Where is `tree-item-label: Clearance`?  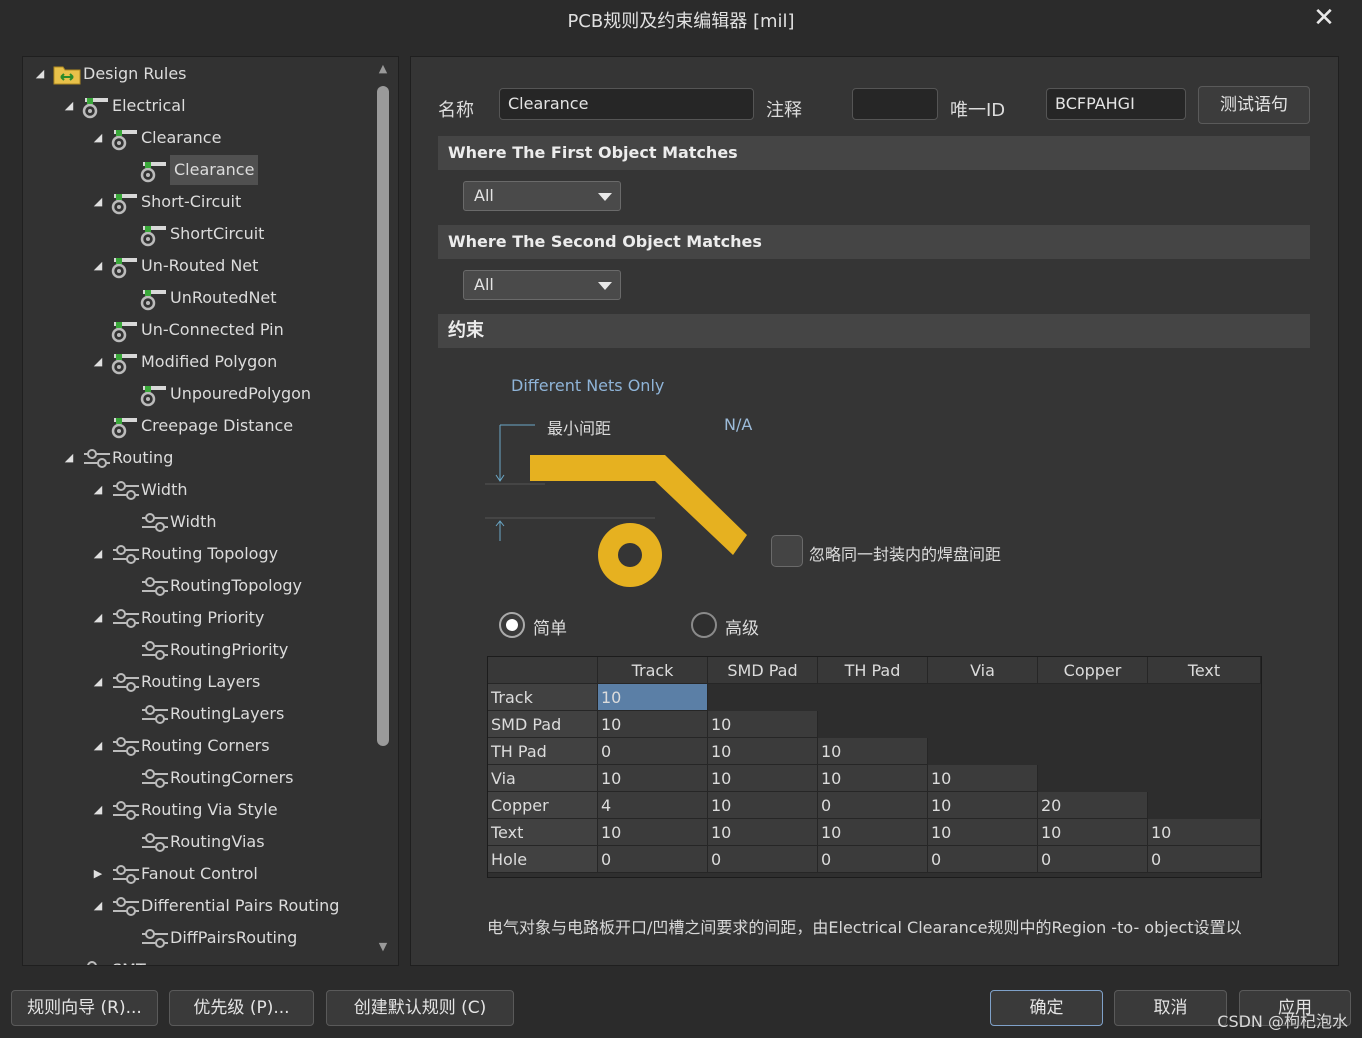
tree-item-label: Clearance is located at coordinates (214, 170).